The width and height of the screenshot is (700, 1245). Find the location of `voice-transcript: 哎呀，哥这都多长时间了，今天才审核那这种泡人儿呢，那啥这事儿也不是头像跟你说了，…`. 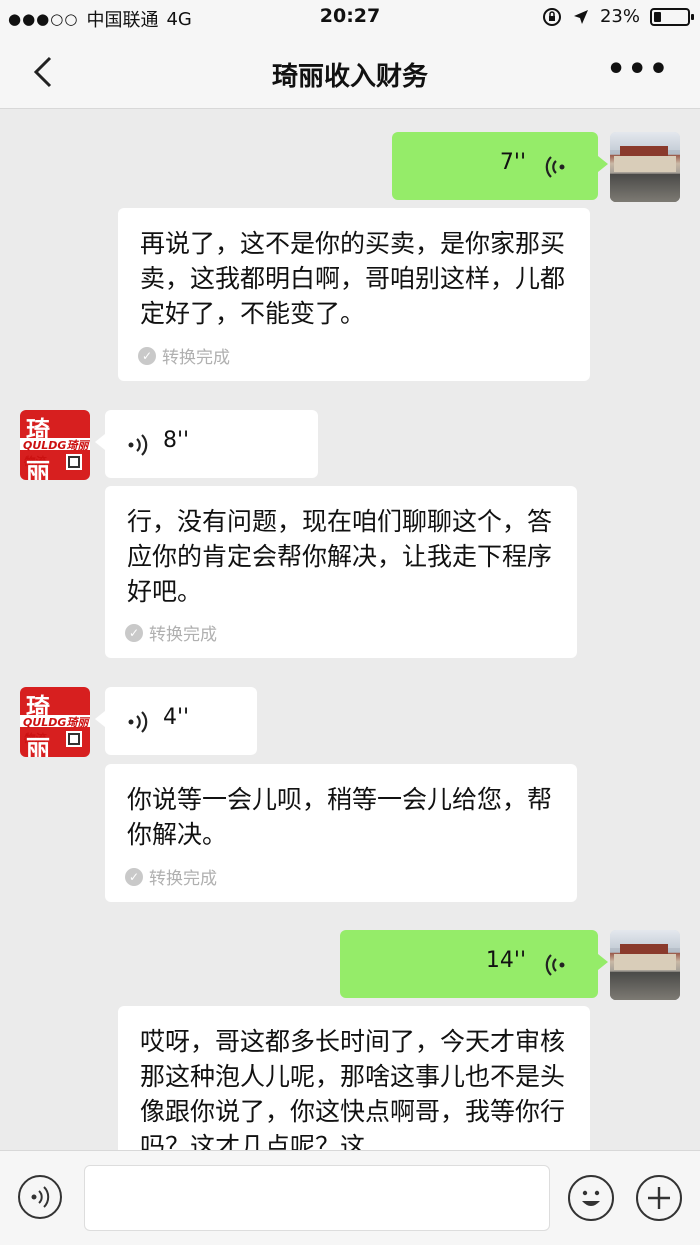

voice-transcript: 哎呀，哥这都多长时间了，今天才审核那这种泡人儿呢，那啥这事儿也不是头像跟你说了，… is located at coordinates (354, 1078).